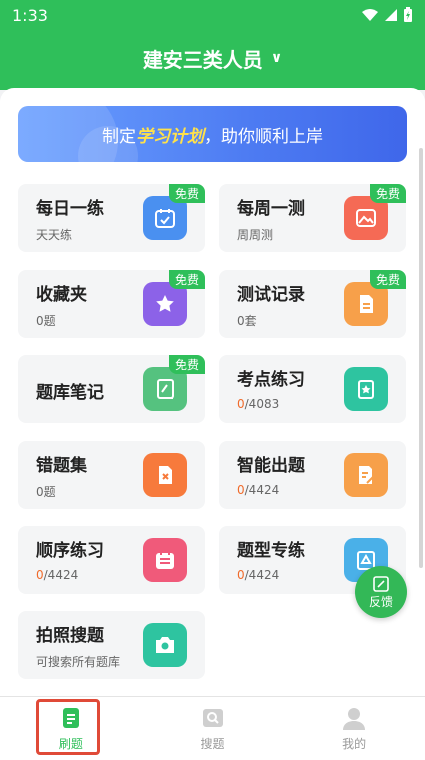 This screenshot has height=760, width=425. What do you see at coordinates (30, 15) in the screenshot?
I see `status-time: 1:33` at bounding box center [30, 15].